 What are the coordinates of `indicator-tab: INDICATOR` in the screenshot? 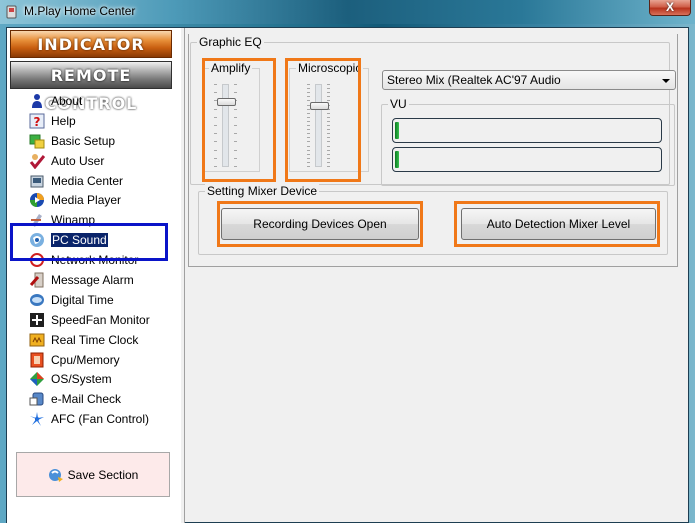 It's located at (91, 44).